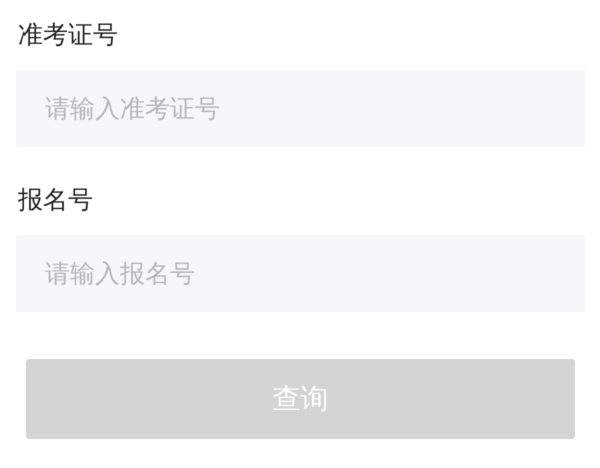 The height and width of the screenshot is (468, 600). I want to click on field-label: 报名号, so click(55, 200).